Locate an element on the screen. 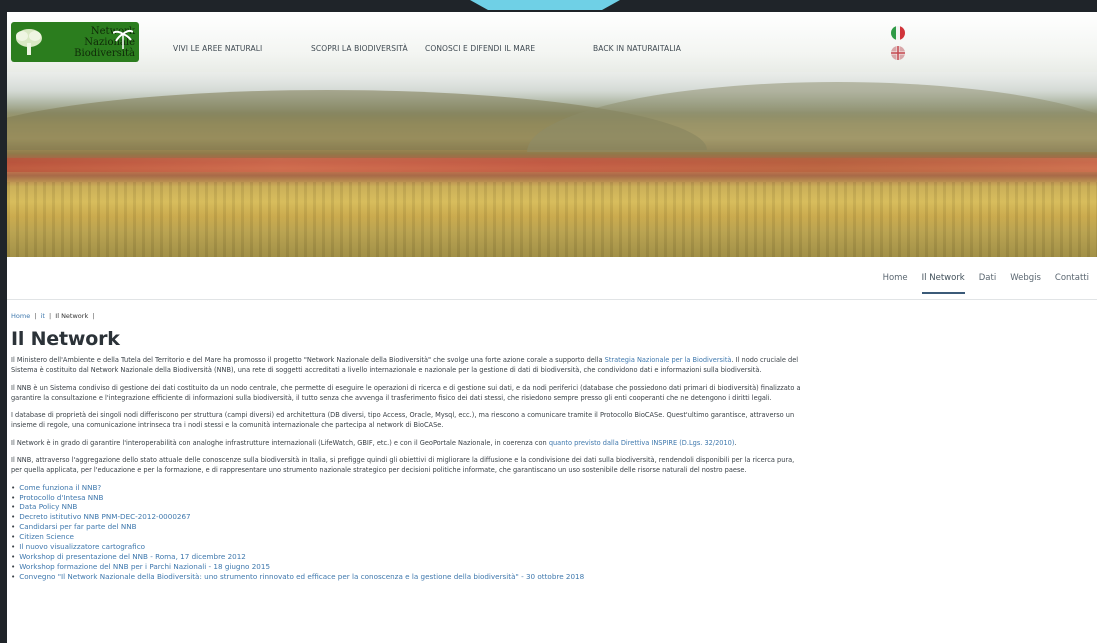 This screenshot has width=1097, height=643. nav-scopri-biodiversita: SCOPRI LA BIODIVERSITÀ is located at coordinates (368, 48).